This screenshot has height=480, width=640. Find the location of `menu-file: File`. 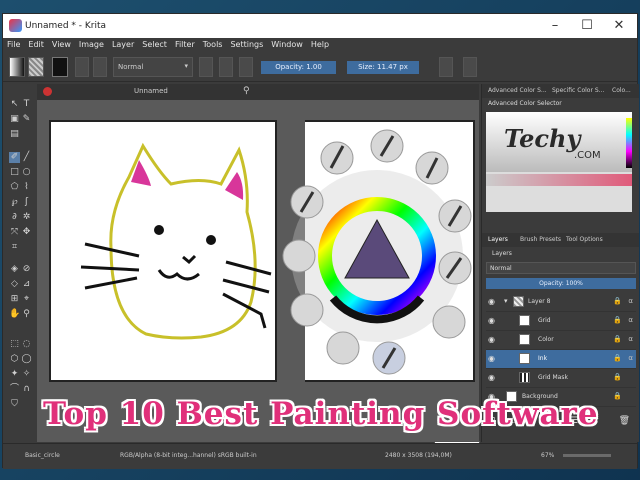

menu-file: File is located at coordinates (13, 45).